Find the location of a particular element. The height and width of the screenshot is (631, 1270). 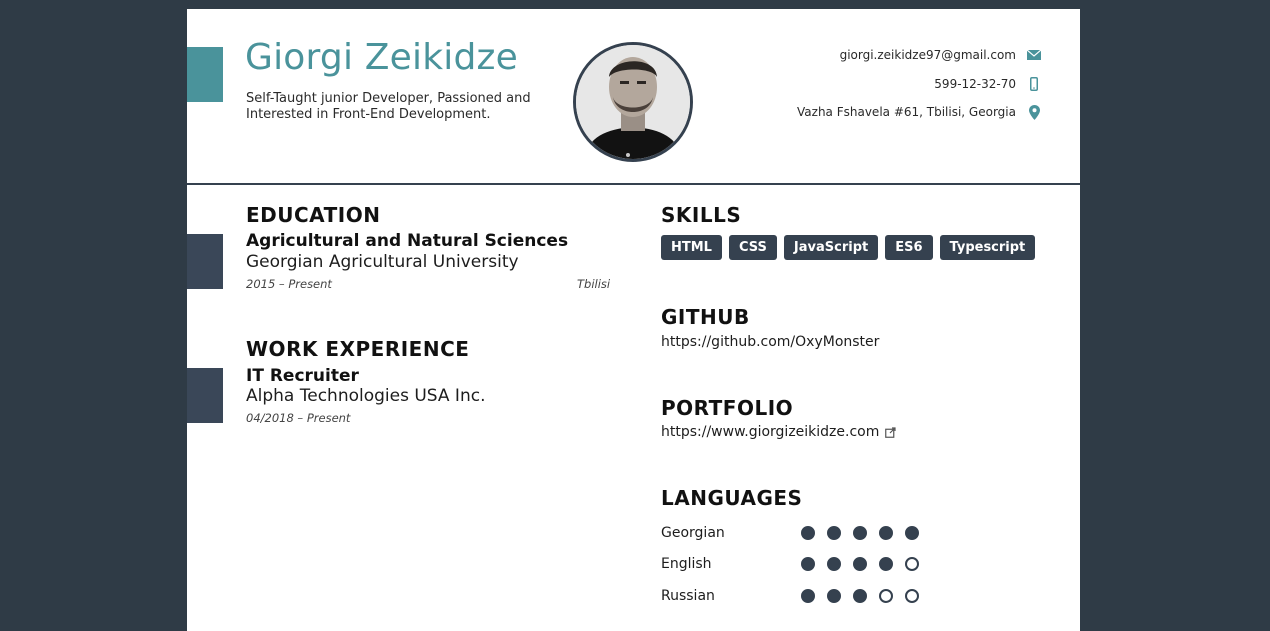

envelope-icon is located at coordinates (1034, 55).